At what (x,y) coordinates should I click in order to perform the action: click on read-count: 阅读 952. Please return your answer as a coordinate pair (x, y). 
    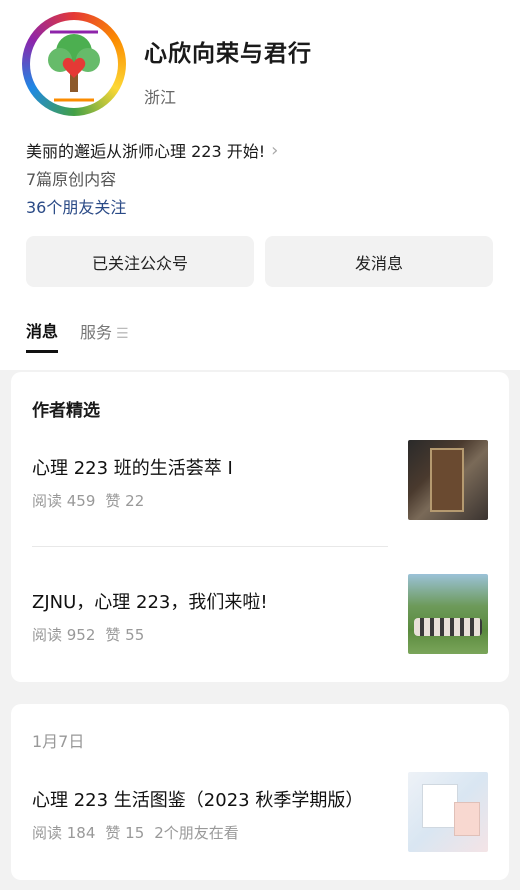
    Looking at the image, I should click on (64, 635).